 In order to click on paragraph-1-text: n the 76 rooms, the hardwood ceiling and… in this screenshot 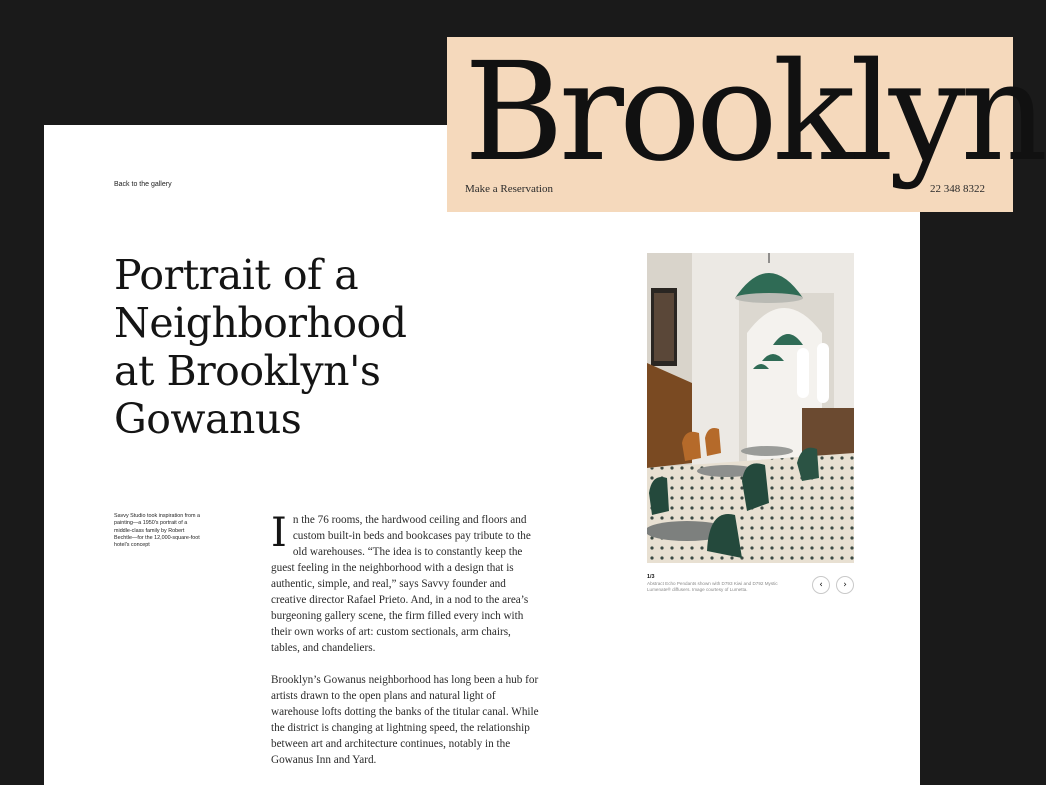, I will do `click(401, 584)`.